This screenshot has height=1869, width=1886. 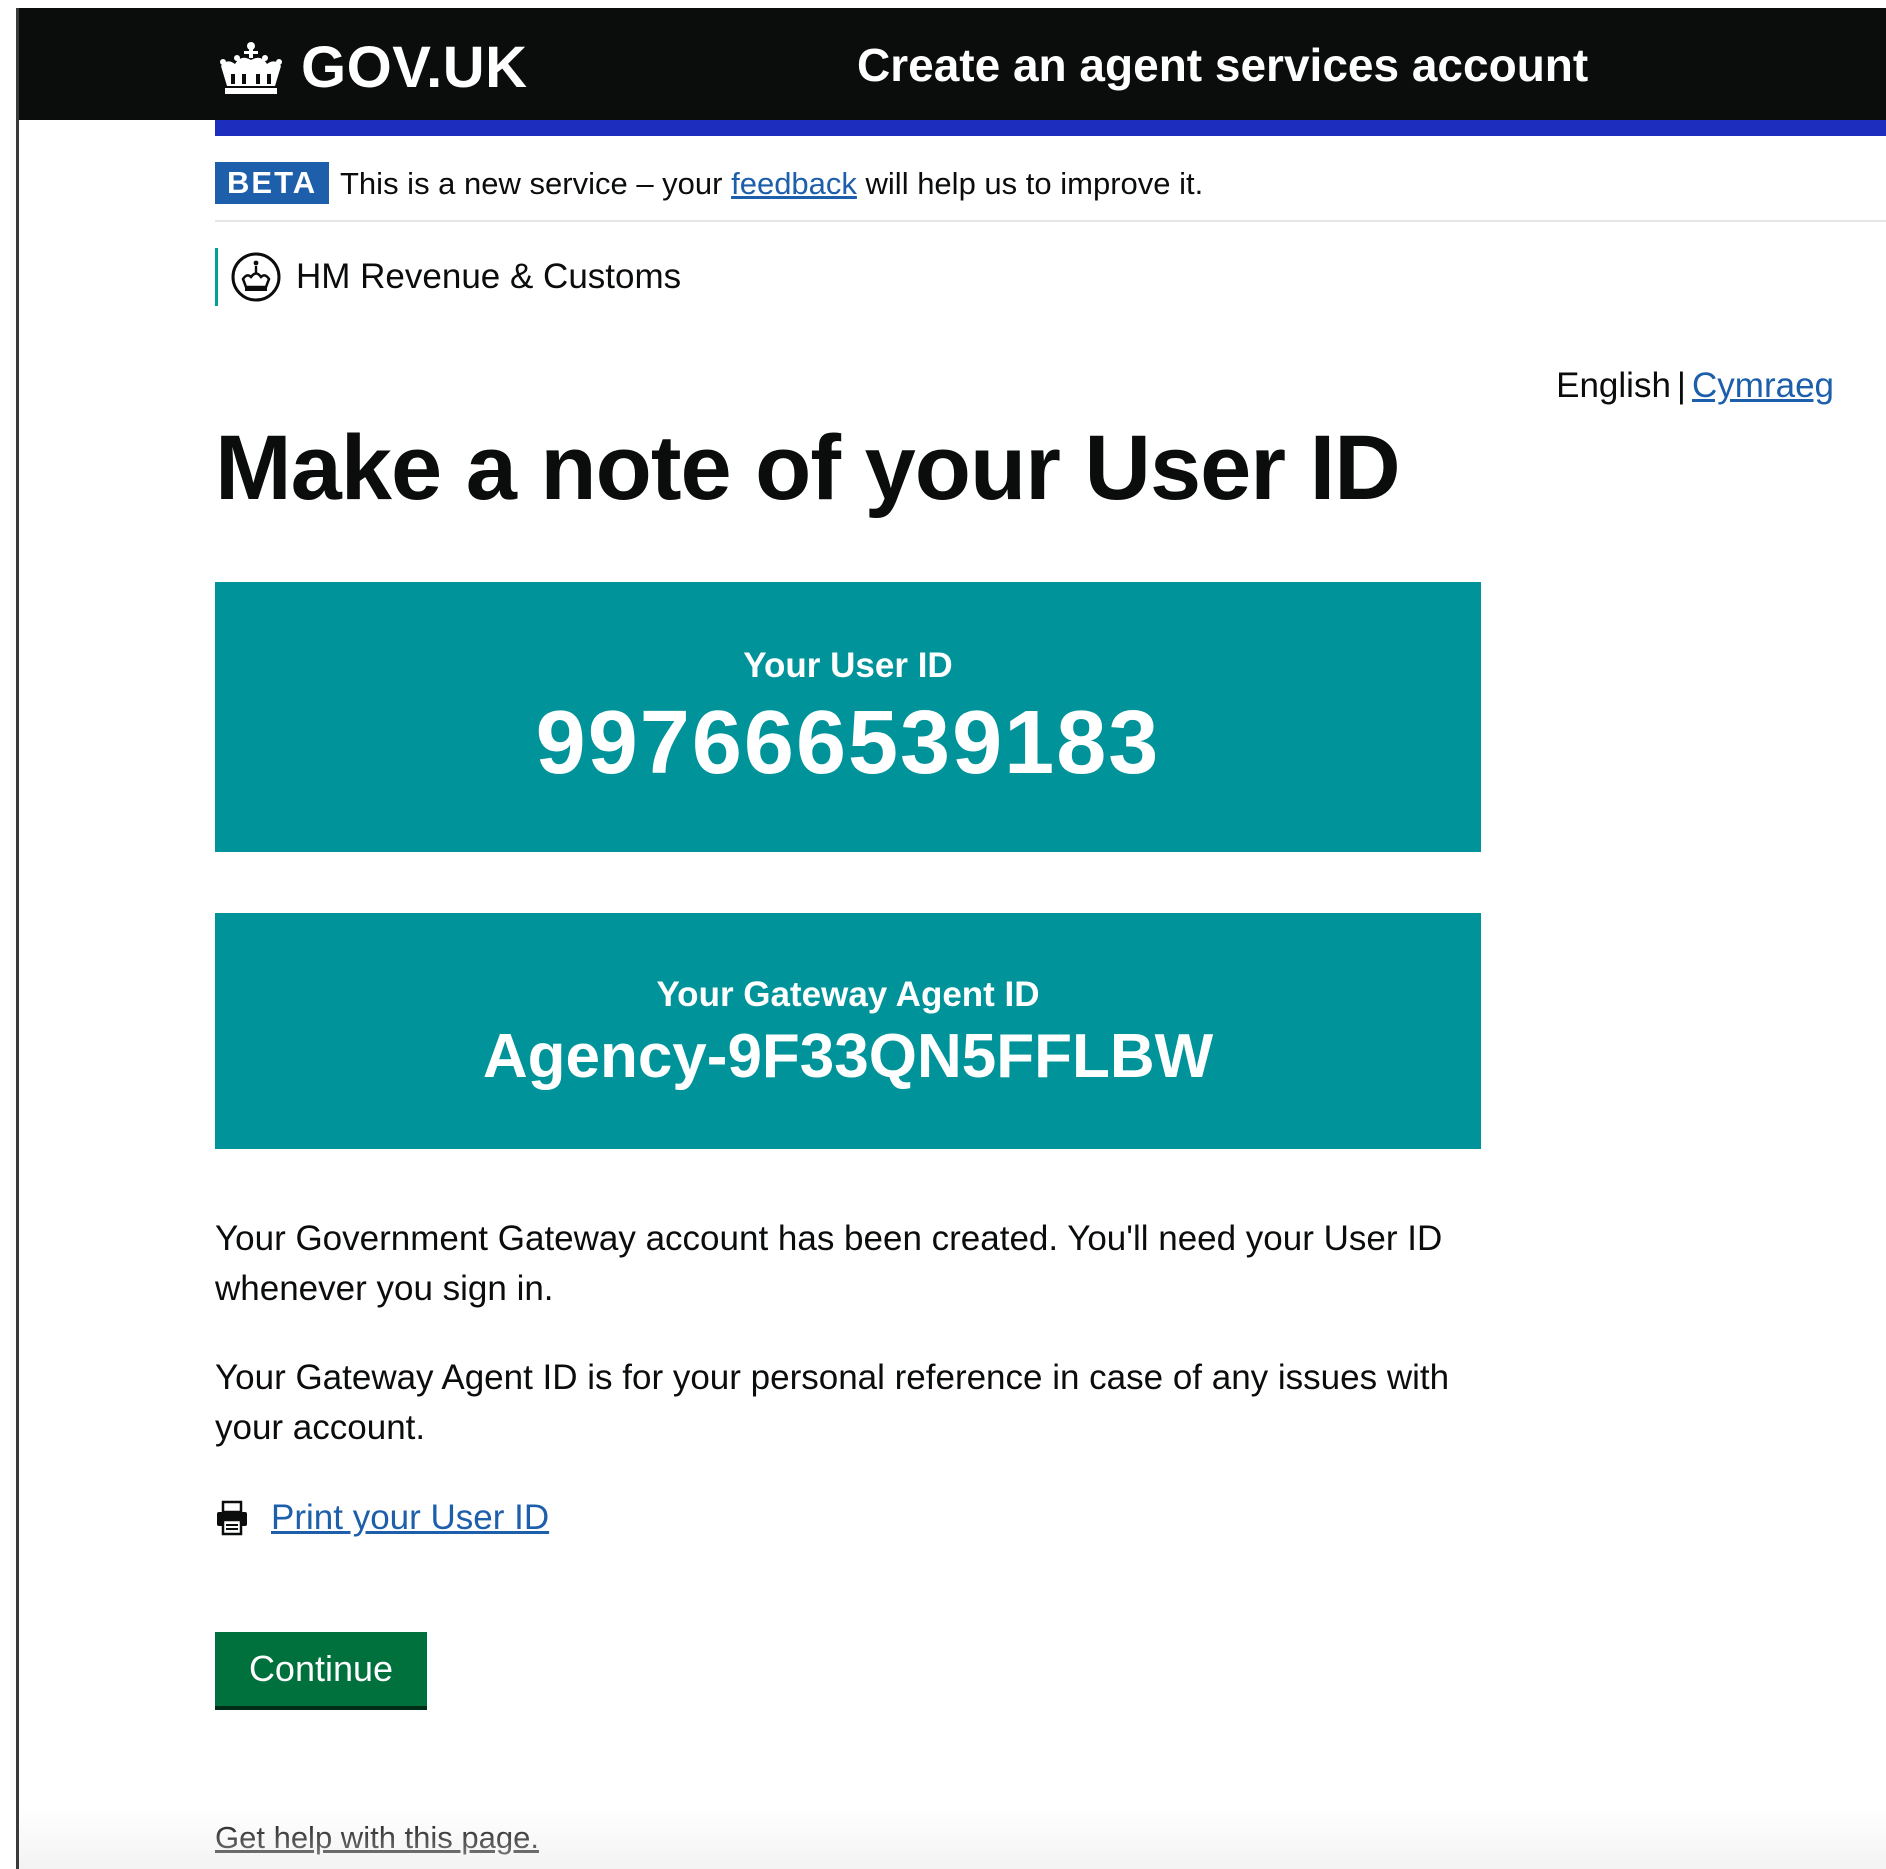 I want to click on department-name: HM Revenue & Customs, so click(x=489, y=276).